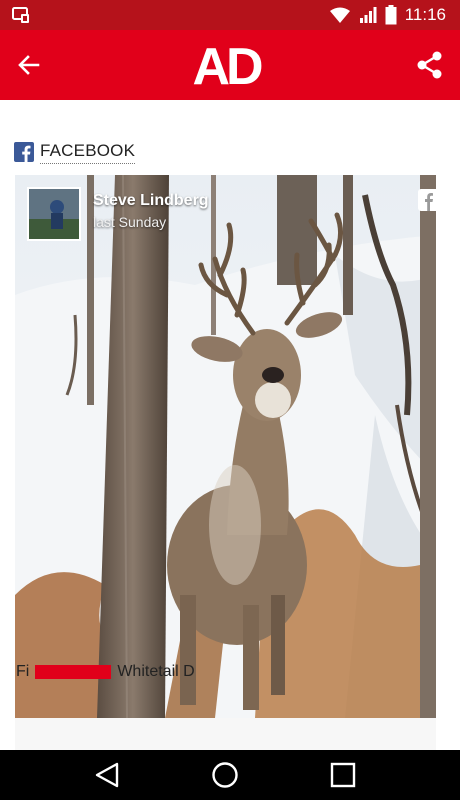 The width and height of the screenshot is (460, 800). What do you see at coordinates (368, 15) in the screenshot?
I see `signal-icon` at bounding box center [368, 15].